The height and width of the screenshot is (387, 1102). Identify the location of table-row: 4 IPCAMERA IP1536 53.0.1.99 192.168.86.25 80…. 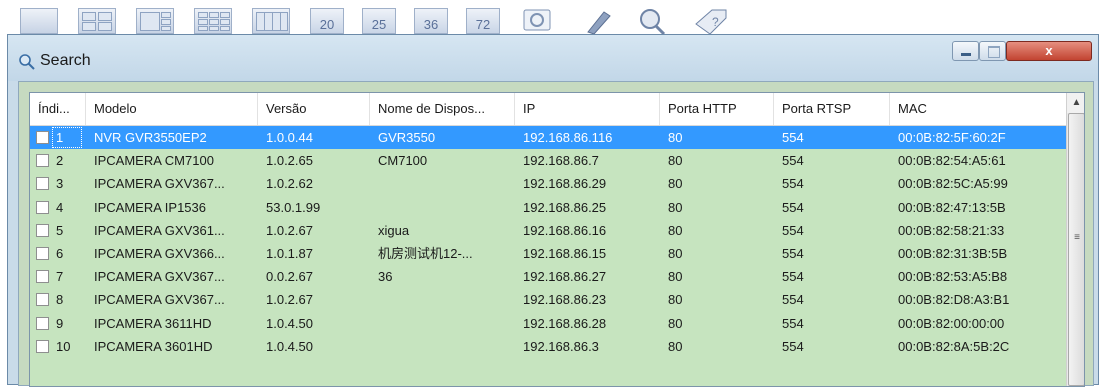
(548, 207).